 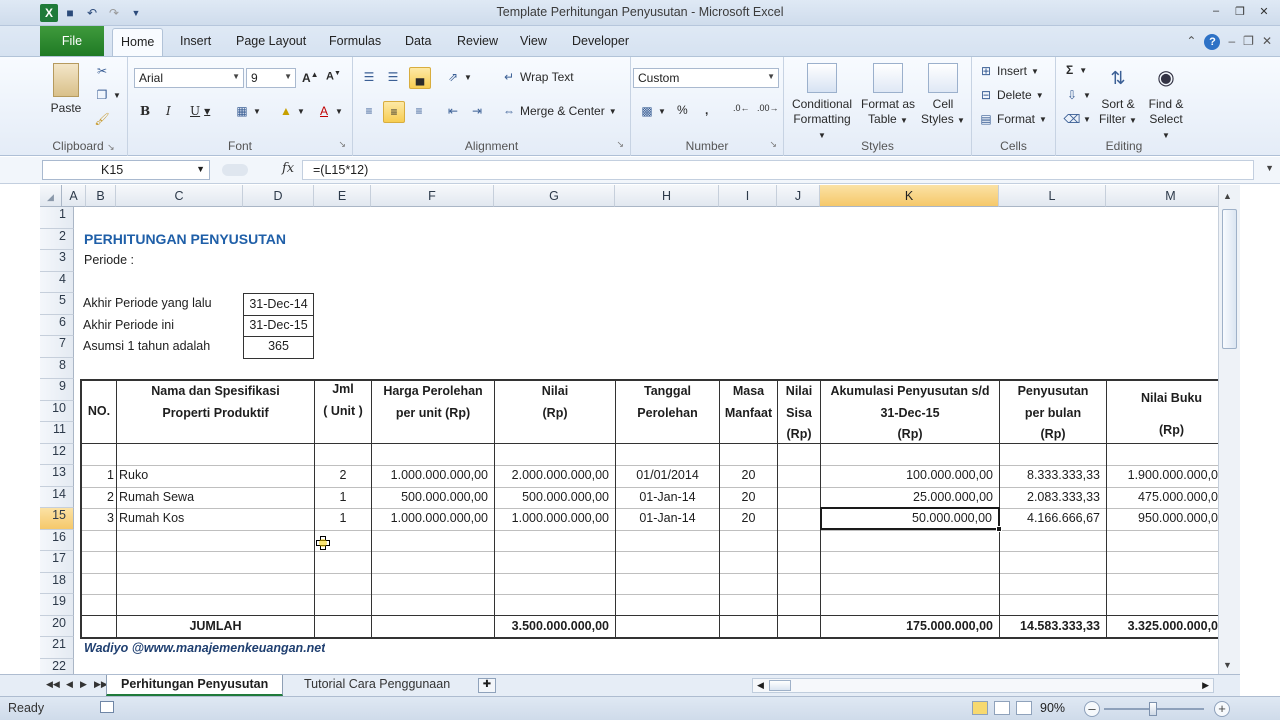 I want to click on name-box-dropdown-icon: ▼, so click(x=200, y=169).